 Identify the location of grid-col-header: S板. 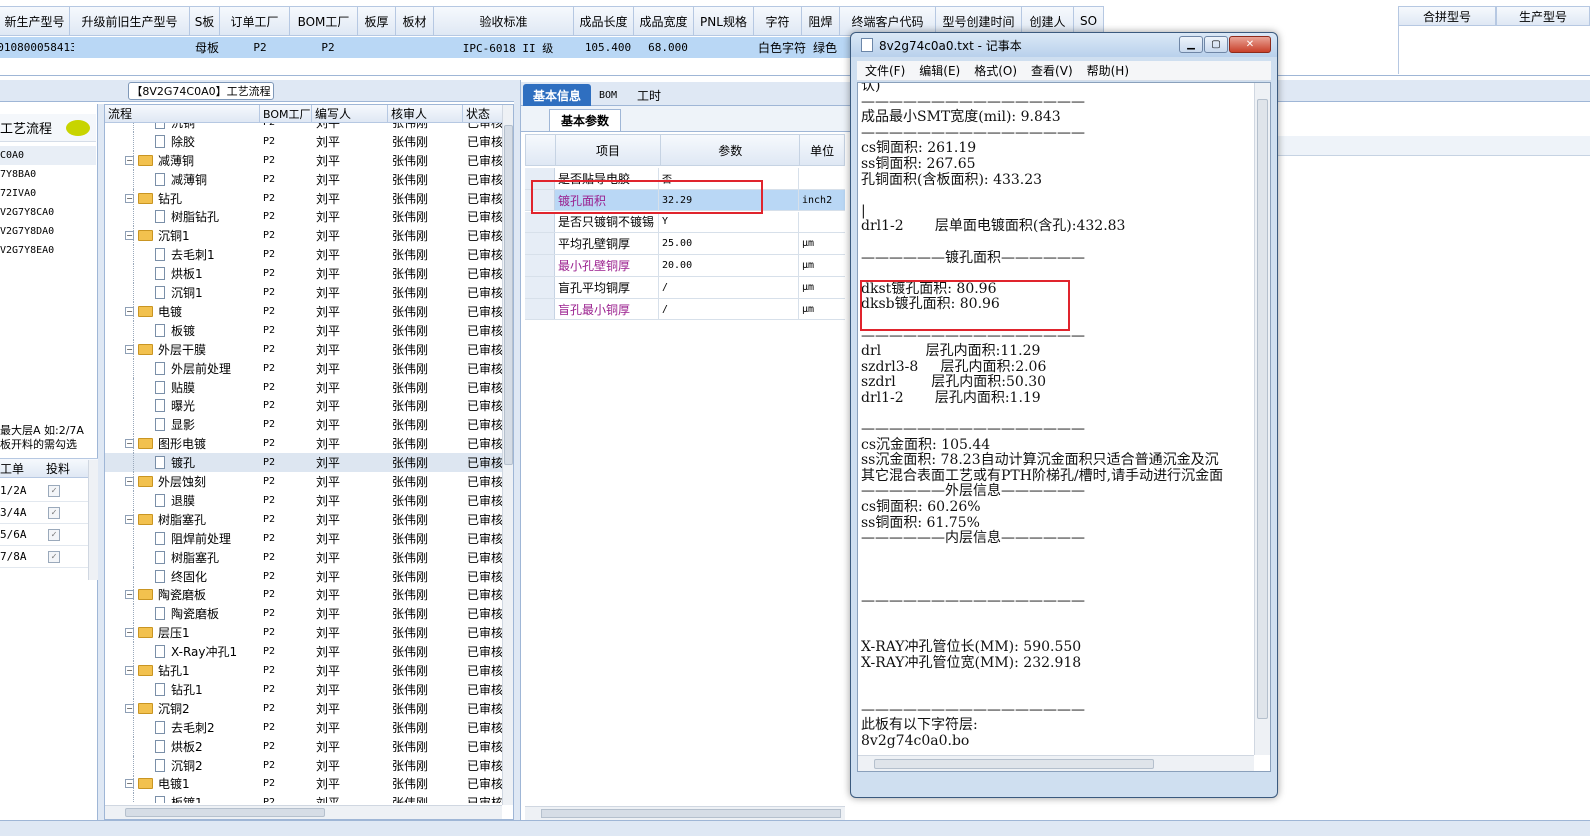
(205, 21).